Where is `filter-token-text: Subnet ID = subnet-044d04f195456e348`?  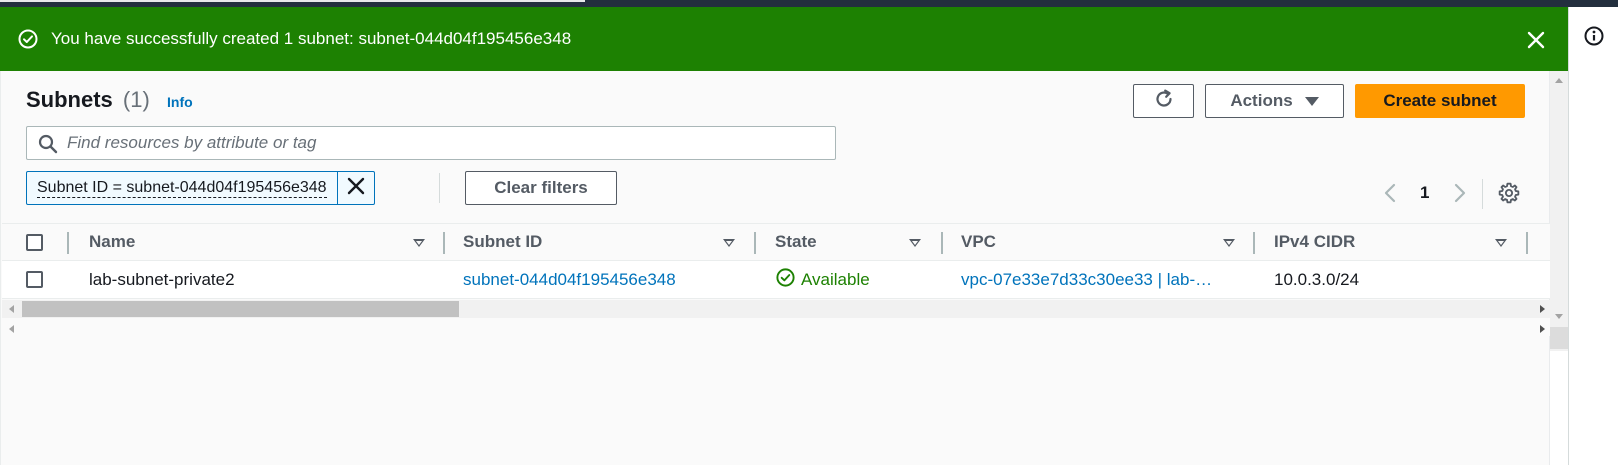
filter-token-text: Subnet ID = subnet-044d04f195456e348 is located at coordinates (182, 188).